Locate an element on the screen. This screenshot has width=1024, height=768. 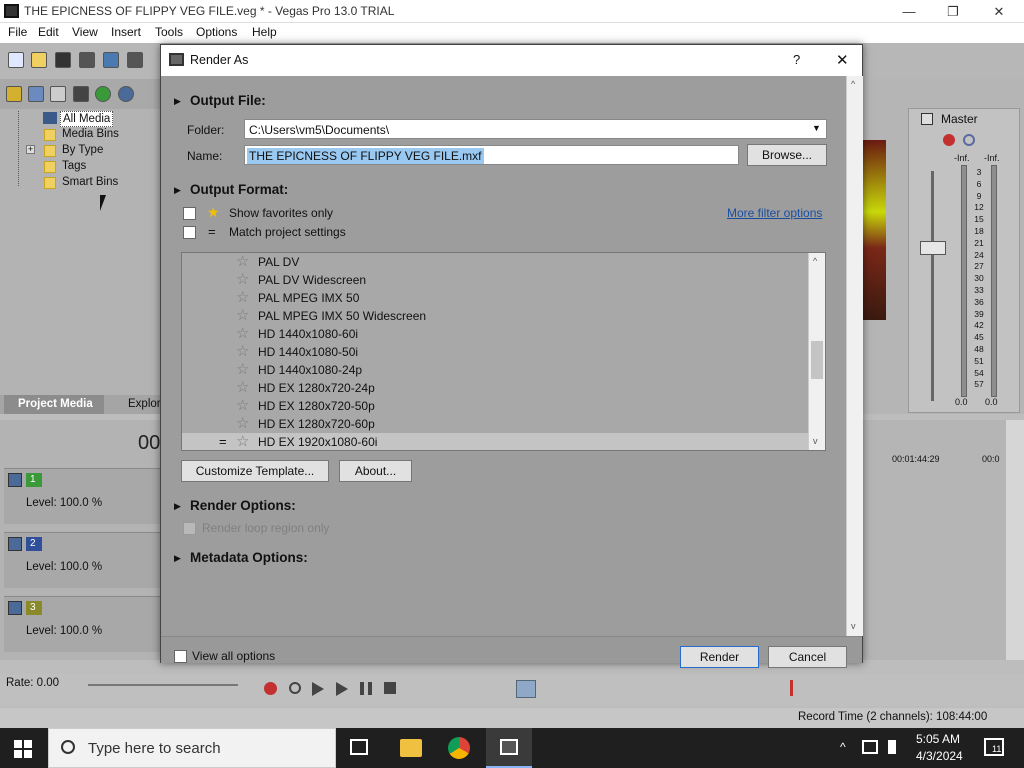
list-item: ☆ HD EX 1280x720-60p is located at coordinates (495, 424).